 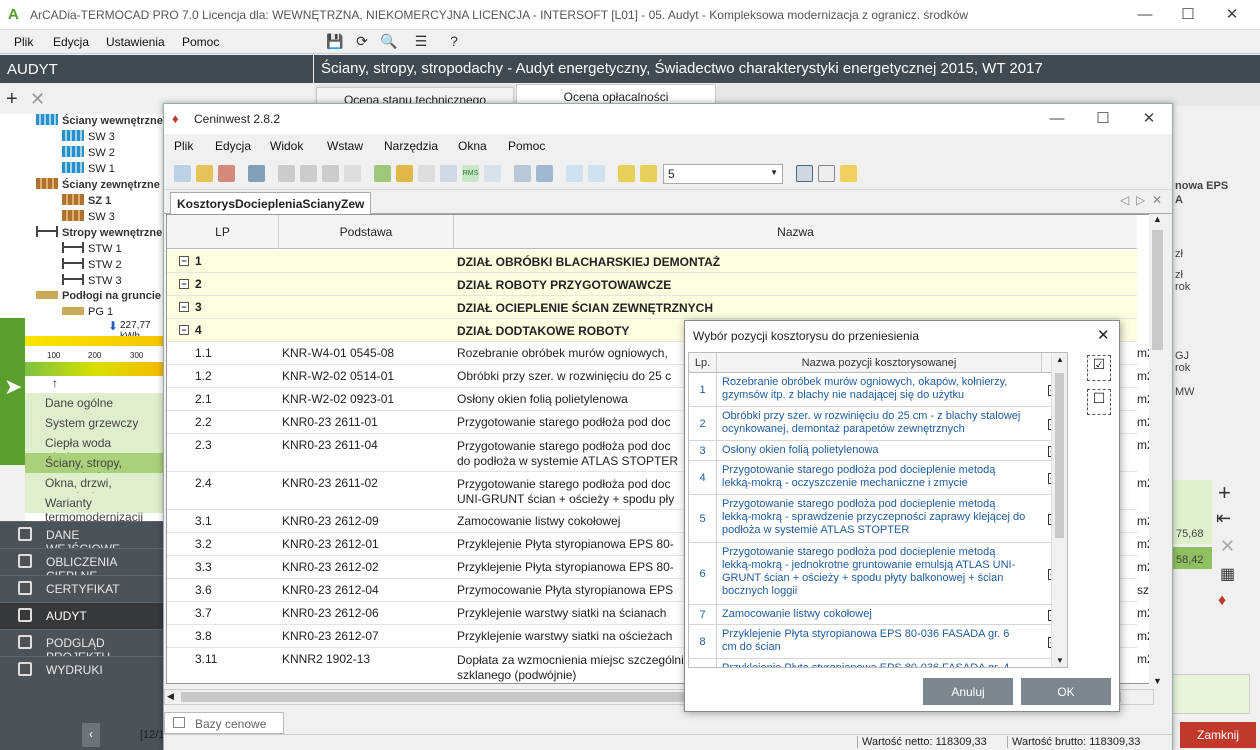 I want to click on tree-item: SW 2, so click(x=88, y=152).